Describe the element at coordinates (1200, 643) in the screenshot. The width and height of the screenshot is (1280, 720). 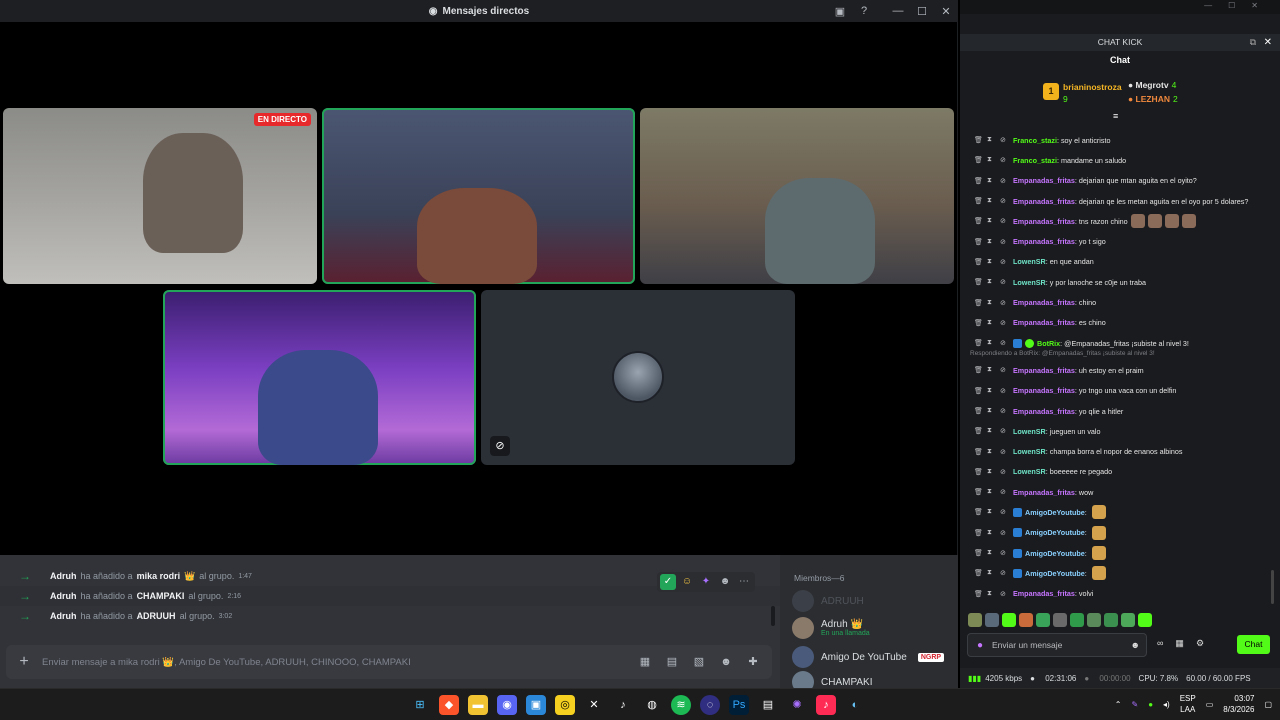
I see `settings-icon: ⚙` at that location.